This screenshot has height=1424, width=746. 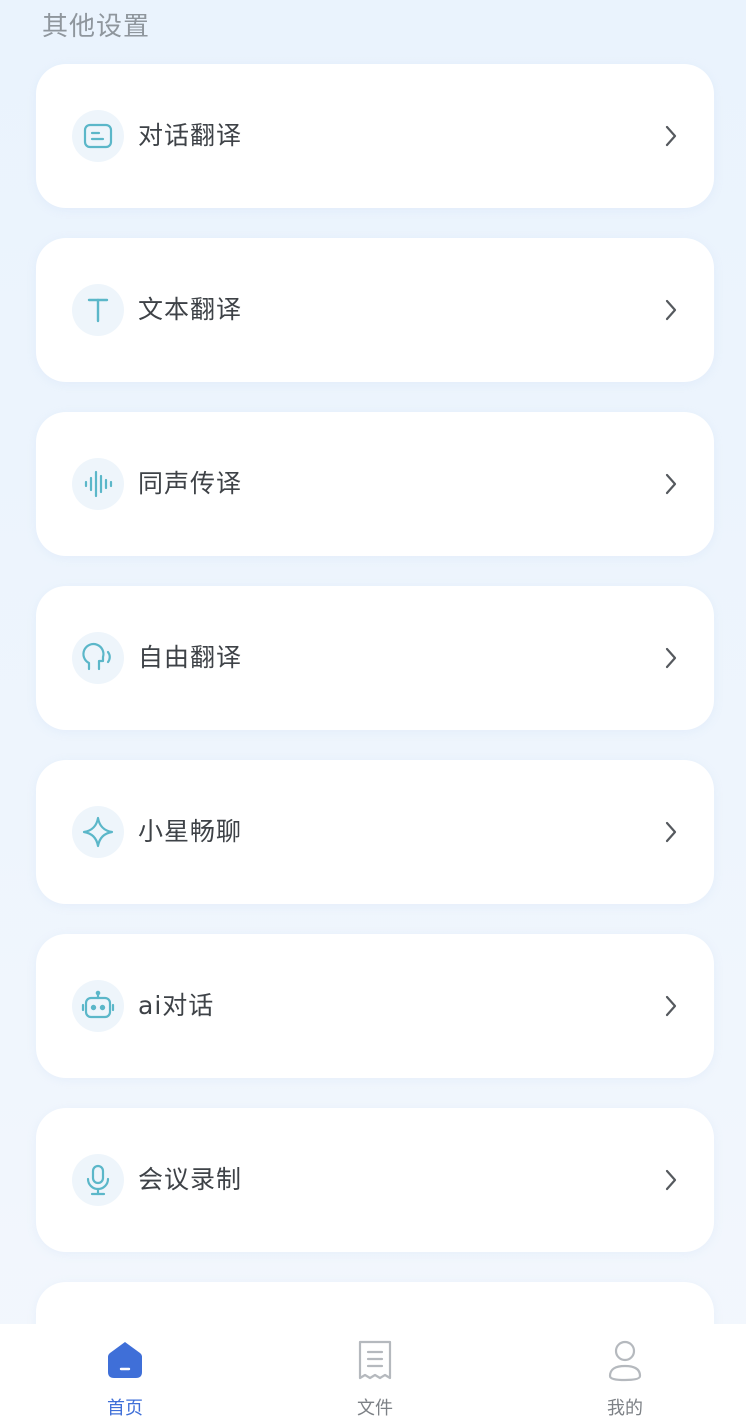 What do you see at coordinates (625, 1361) in the screenshot?
I see `user-icon` at bounding box center [625, 1361].